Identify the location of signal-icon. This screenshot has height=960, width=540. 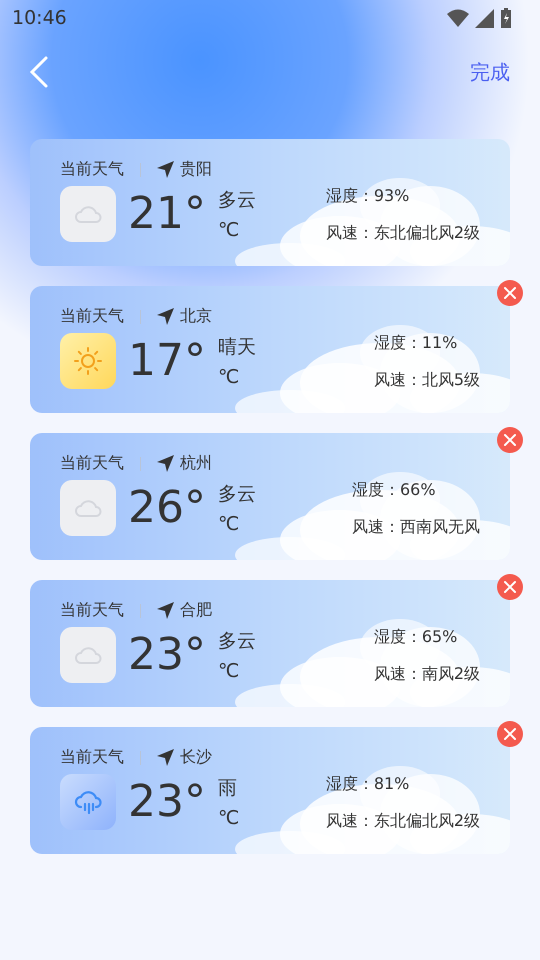
(484, 18).